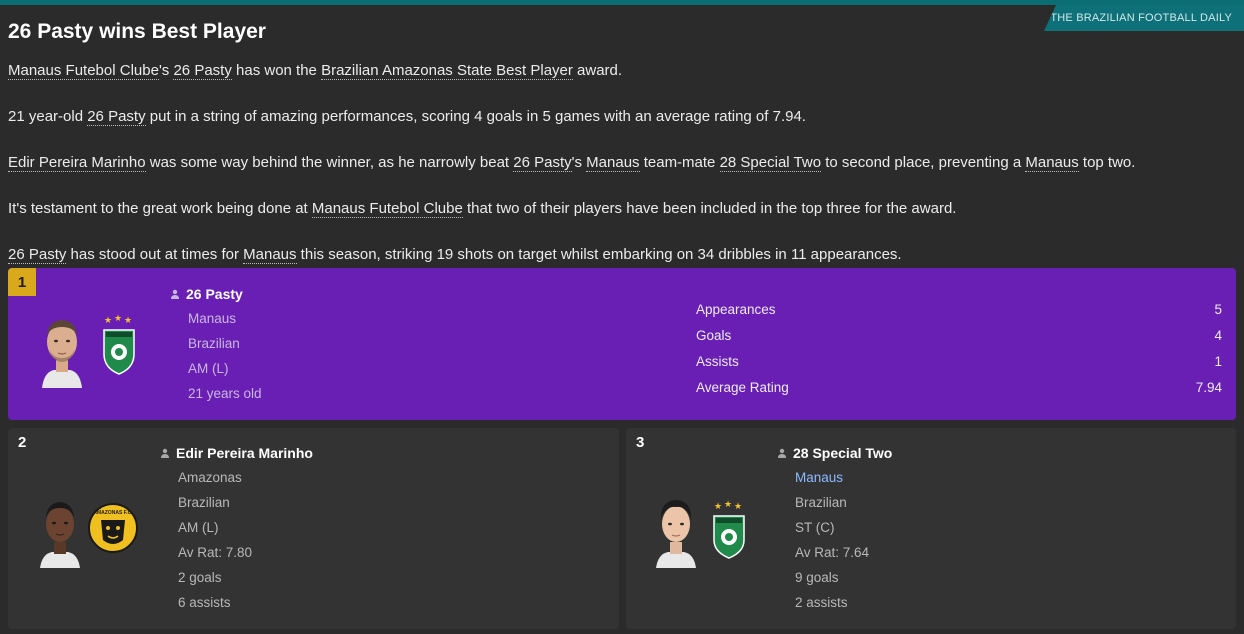 This screenshot has height=634, width=1244. Describe the element at coordinates (215, 552) in the screenshot. I see `player-rating: Av Rat: 7.80` at that location.